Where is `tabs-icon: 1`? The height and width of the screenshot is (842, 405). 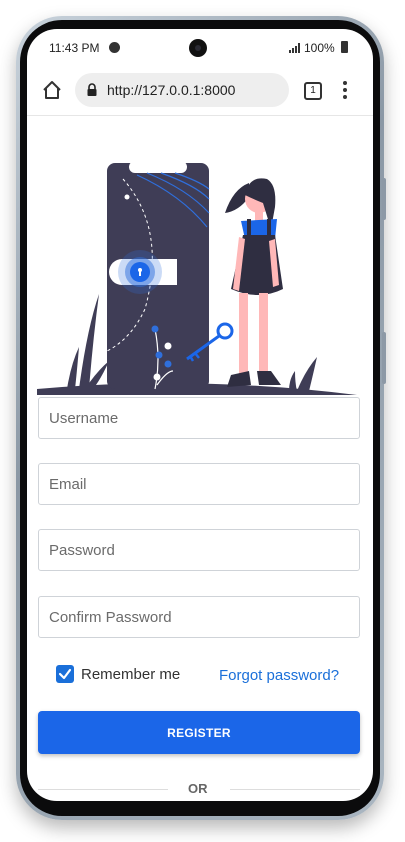 tabs-icon: 1 is located at coordinates (313, 91).